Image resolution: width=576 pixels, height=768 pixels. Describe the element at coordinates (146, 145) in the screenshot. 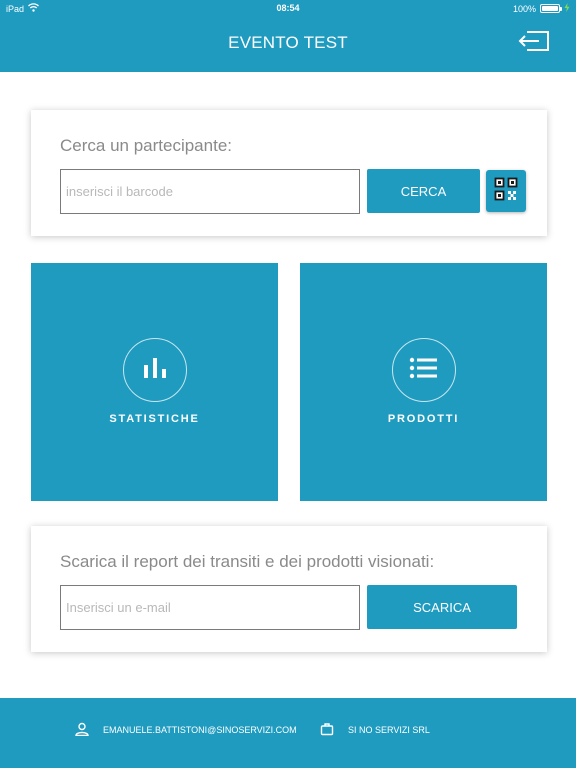

I see `search-title: Cerca un partecipante:` at that location.